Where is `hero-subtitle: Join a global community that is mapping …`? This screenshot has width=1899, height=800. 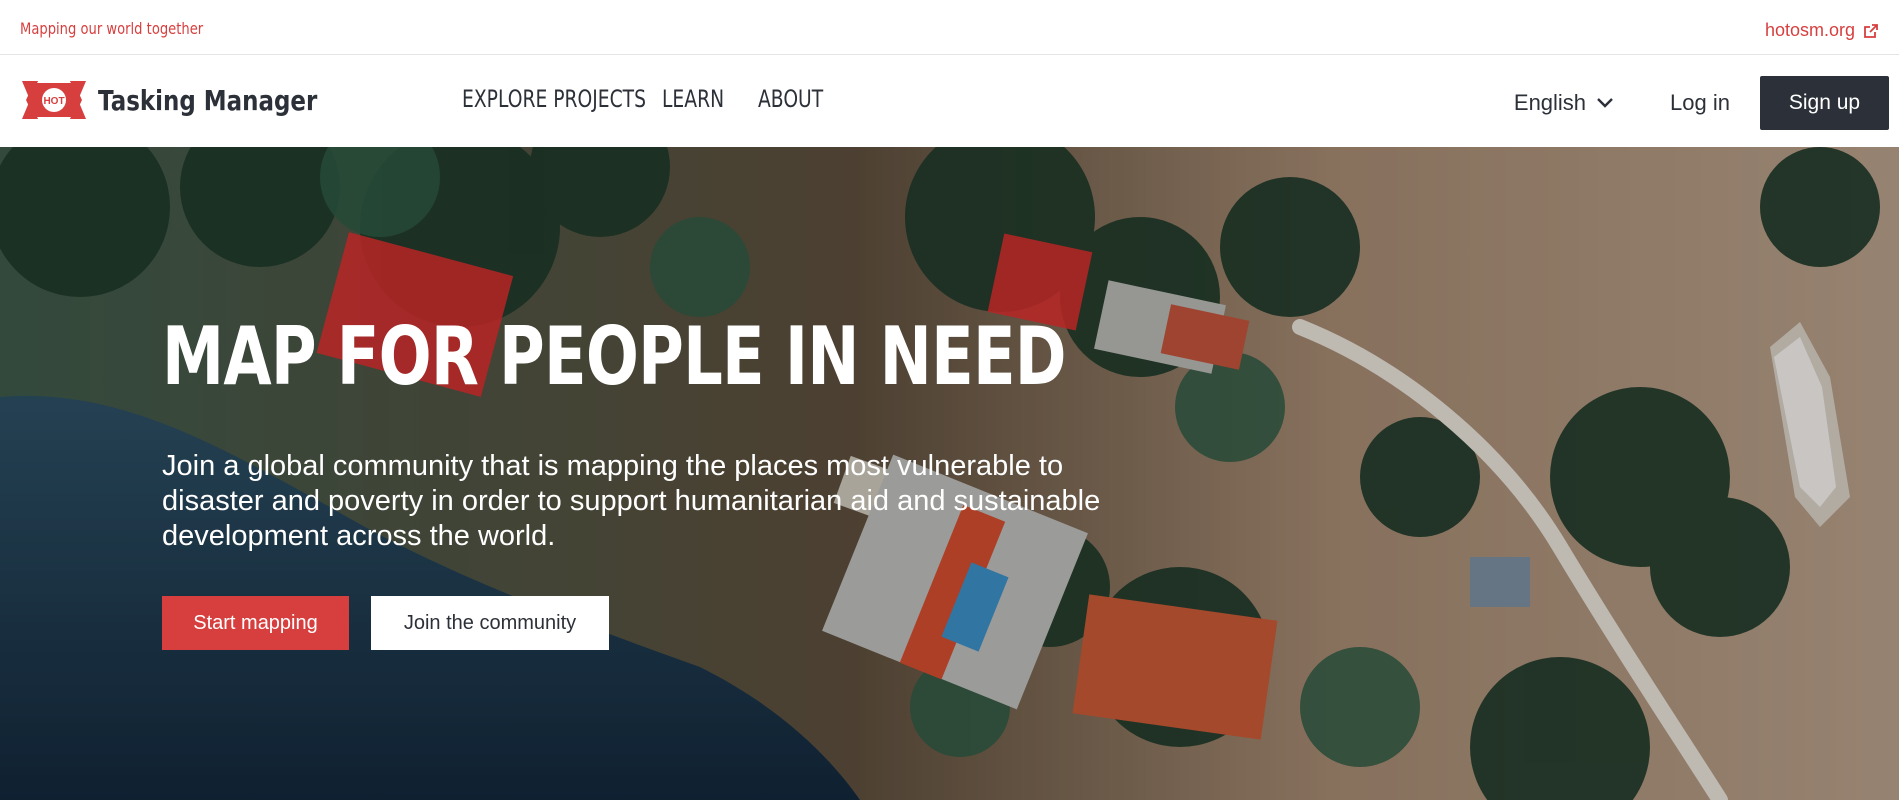 hero-subtitle: Join a global community that is mapping … is located at coordinates (631, 501).